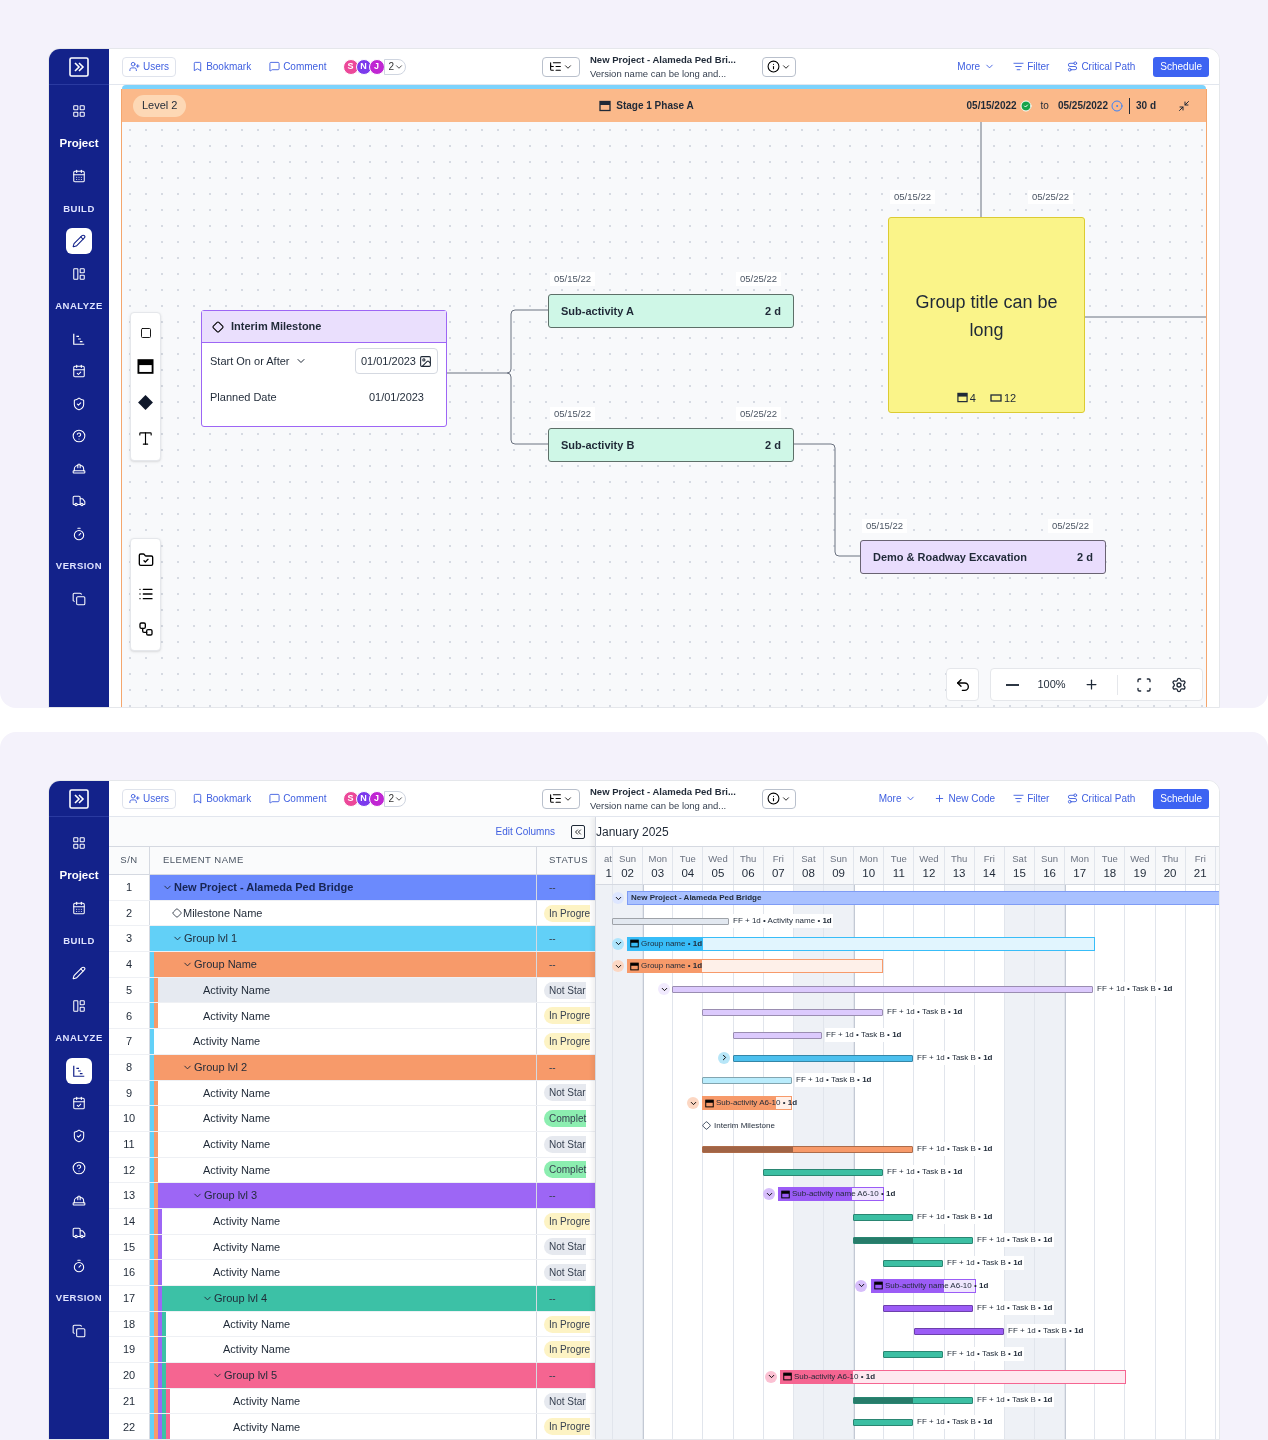 Image resolution: width=1268 pixels, height=1440 pixels. I want to click on activity-node: Demo & Roadway Excavation 2 d, so click(983, 557).